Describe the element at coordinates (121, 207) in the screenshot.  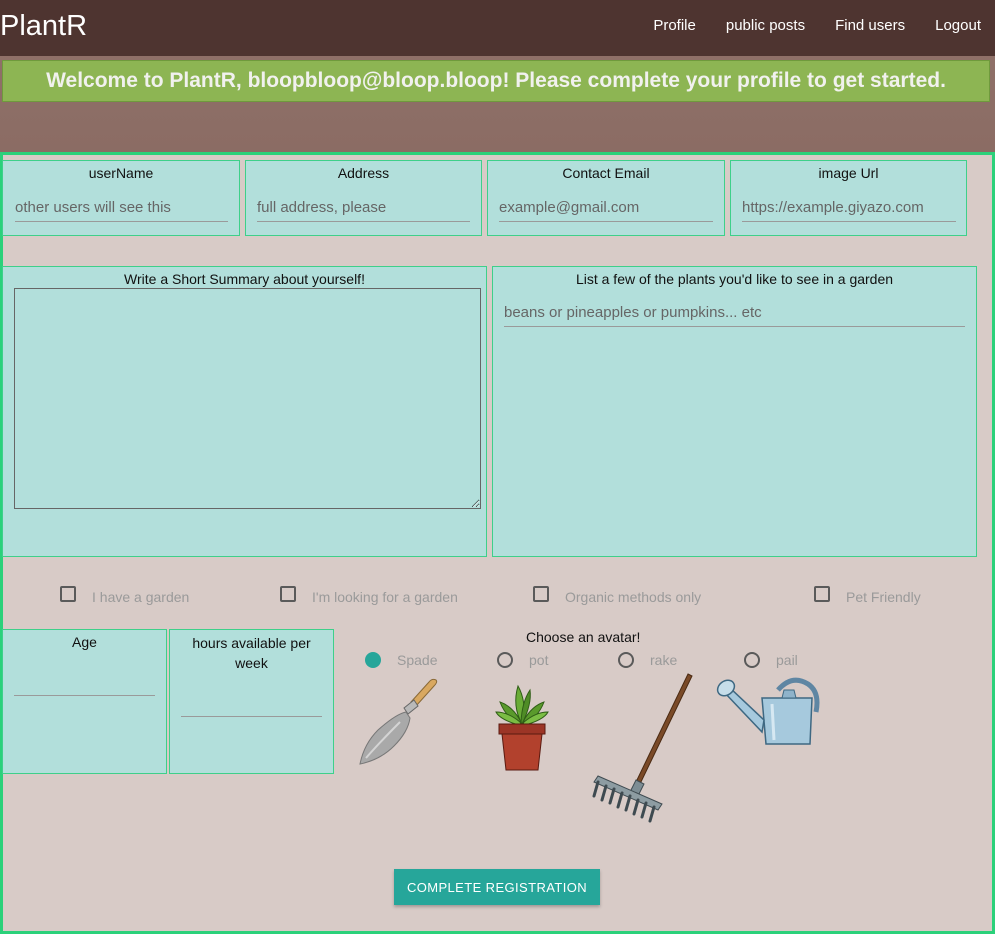
I see `username-input` at that location.